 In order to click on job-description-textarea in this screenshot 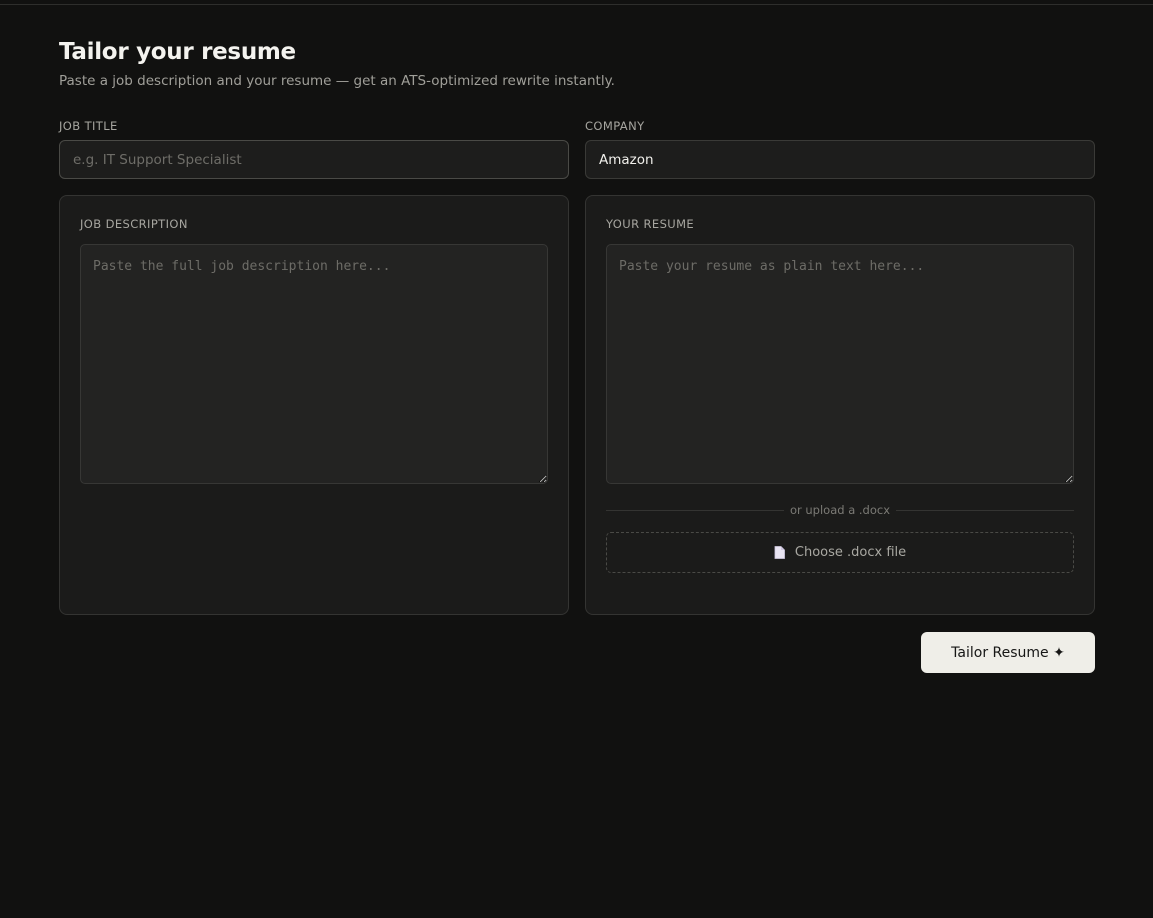, I will do `click(314, 364)`.